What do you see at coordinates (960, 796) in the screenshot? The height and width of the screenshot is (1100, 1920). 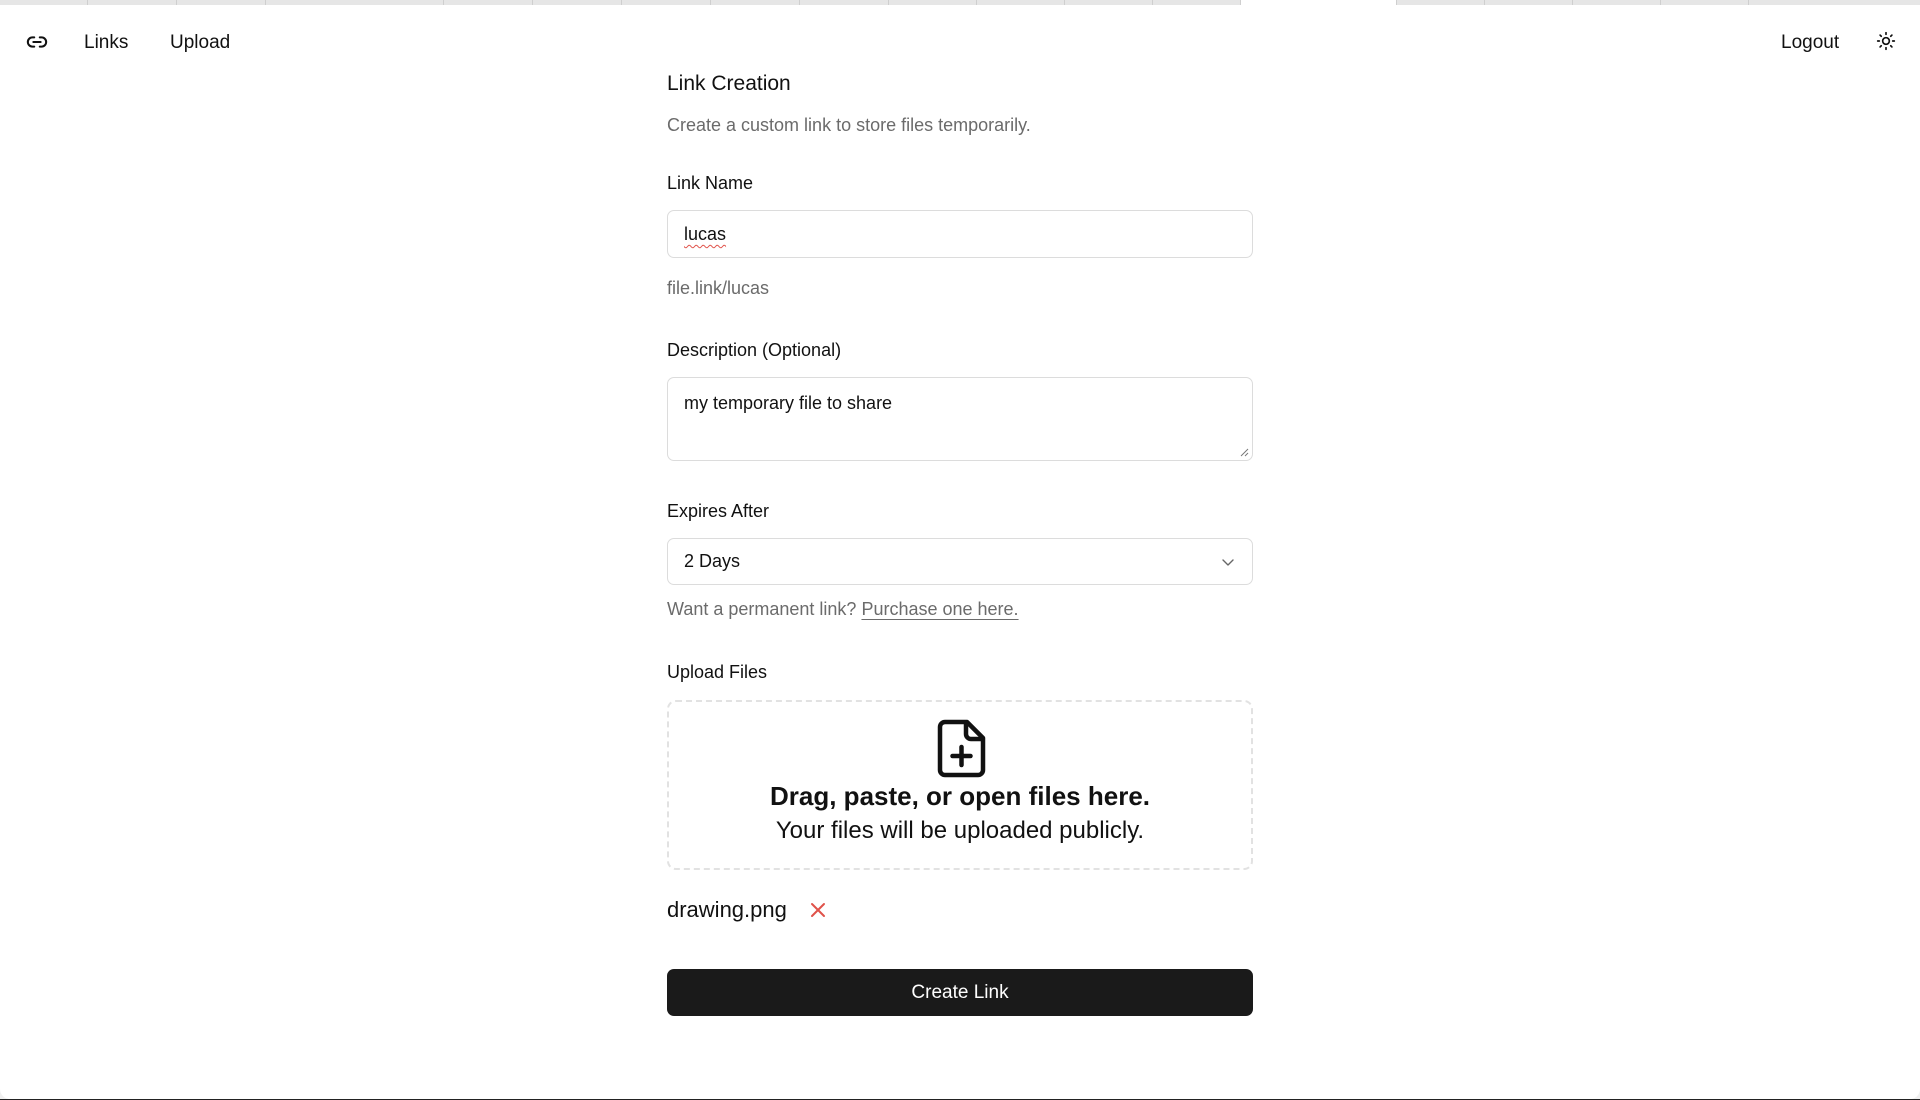 I see `dropzone-title: Drag, paste, or open files here.` at bounding box center [960, 796].